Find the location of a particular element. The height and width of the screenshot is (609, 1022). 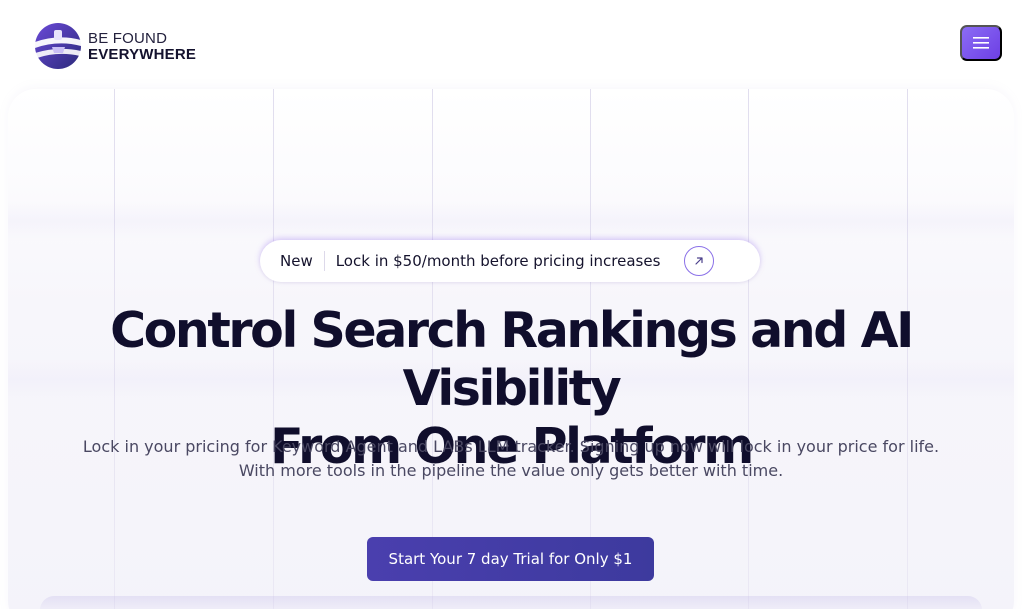

arrow-up-right-icon is located at coordinates (699, 261).